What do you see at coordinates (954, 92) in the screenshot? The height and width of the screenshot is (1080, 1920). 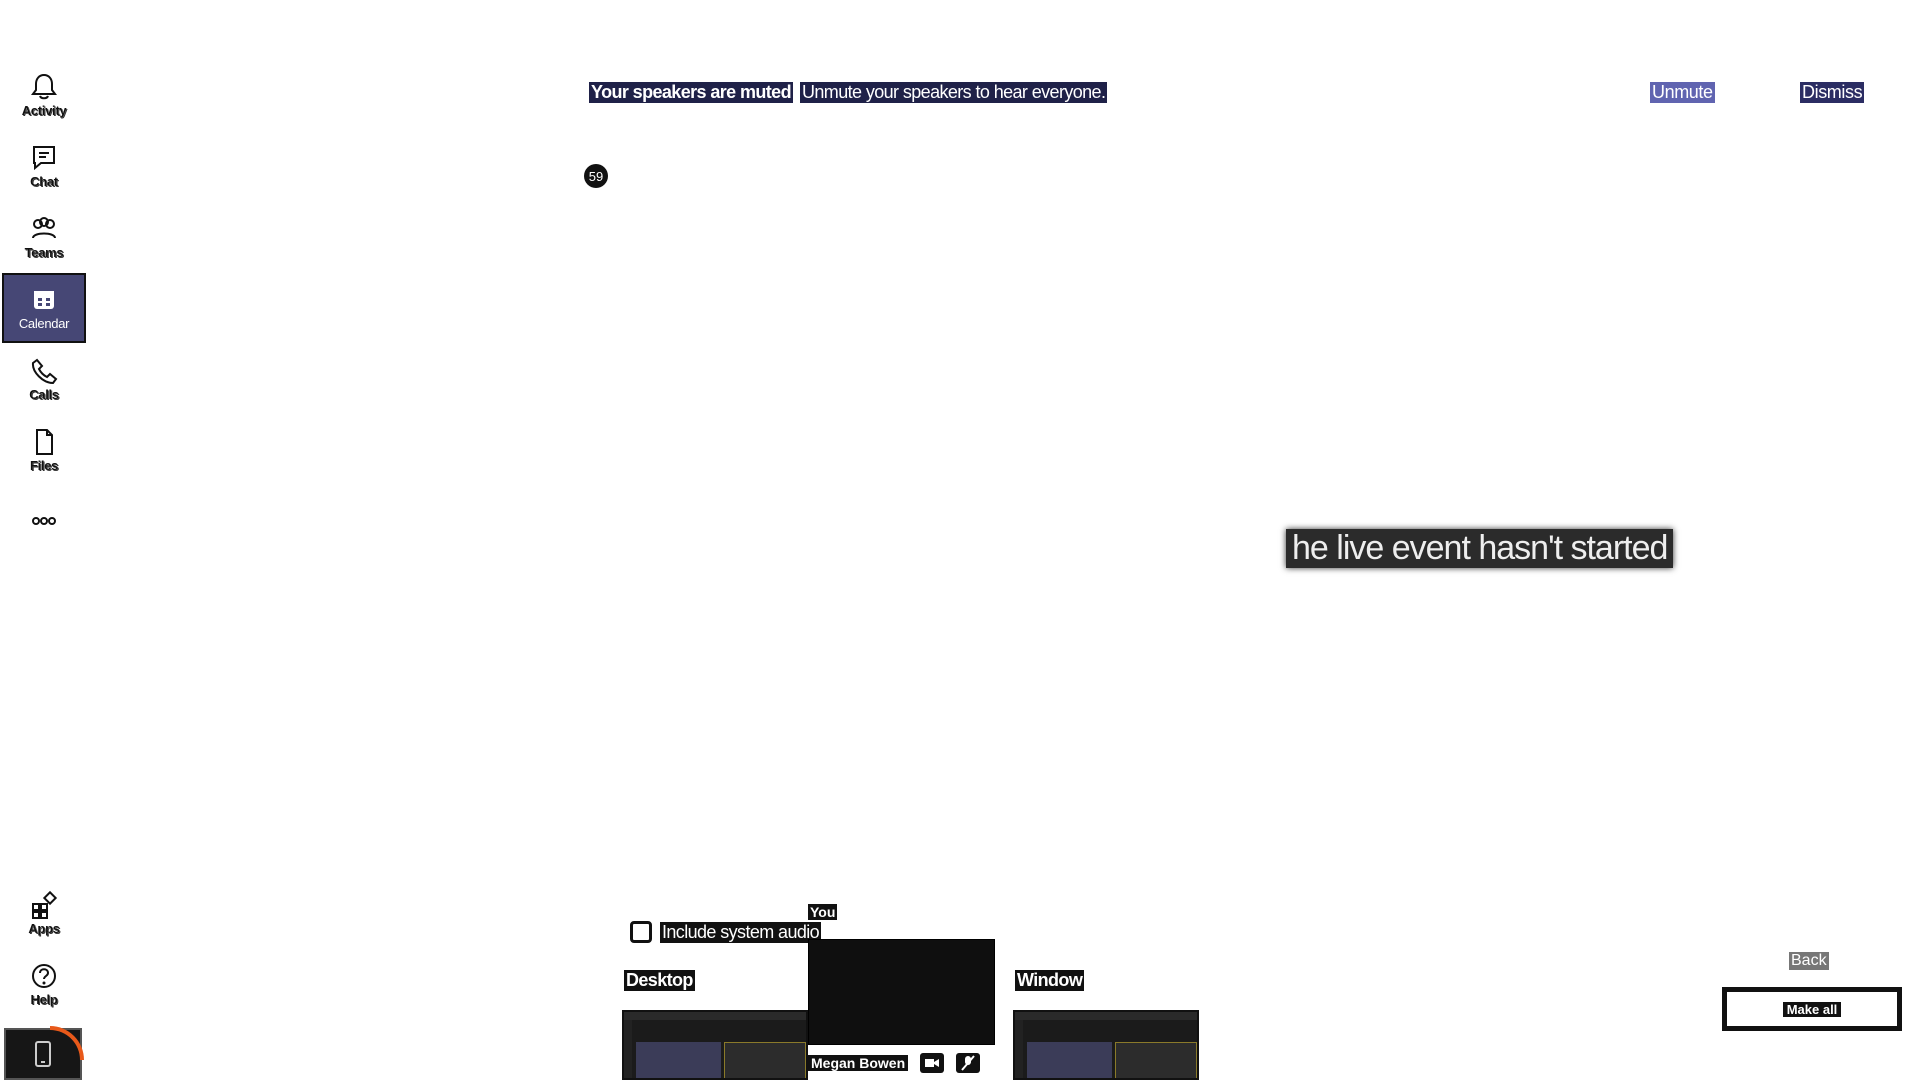 I see `banner-message: Unmute your speakers to hear everyone.` at bounding box center [954, 92].